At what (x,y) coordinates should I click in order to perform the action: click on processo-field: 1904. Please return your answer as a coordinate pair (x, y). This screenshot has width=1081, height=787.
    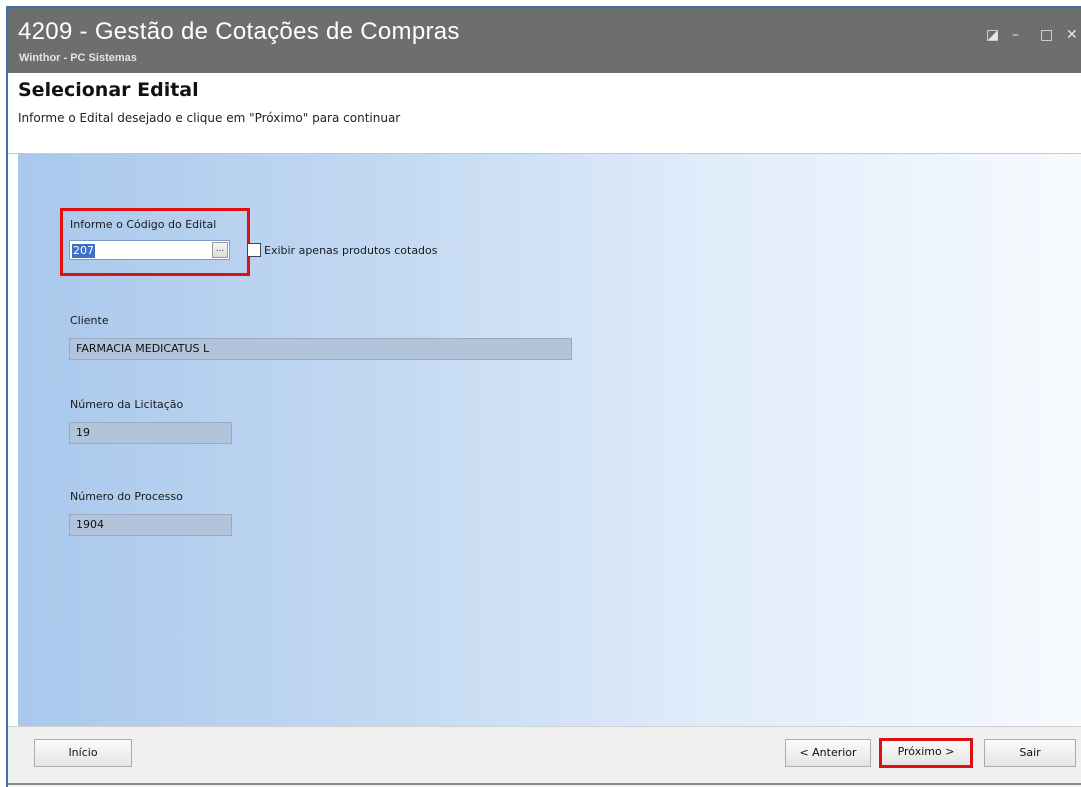
    Looking at the image, I should click on (150, 525).